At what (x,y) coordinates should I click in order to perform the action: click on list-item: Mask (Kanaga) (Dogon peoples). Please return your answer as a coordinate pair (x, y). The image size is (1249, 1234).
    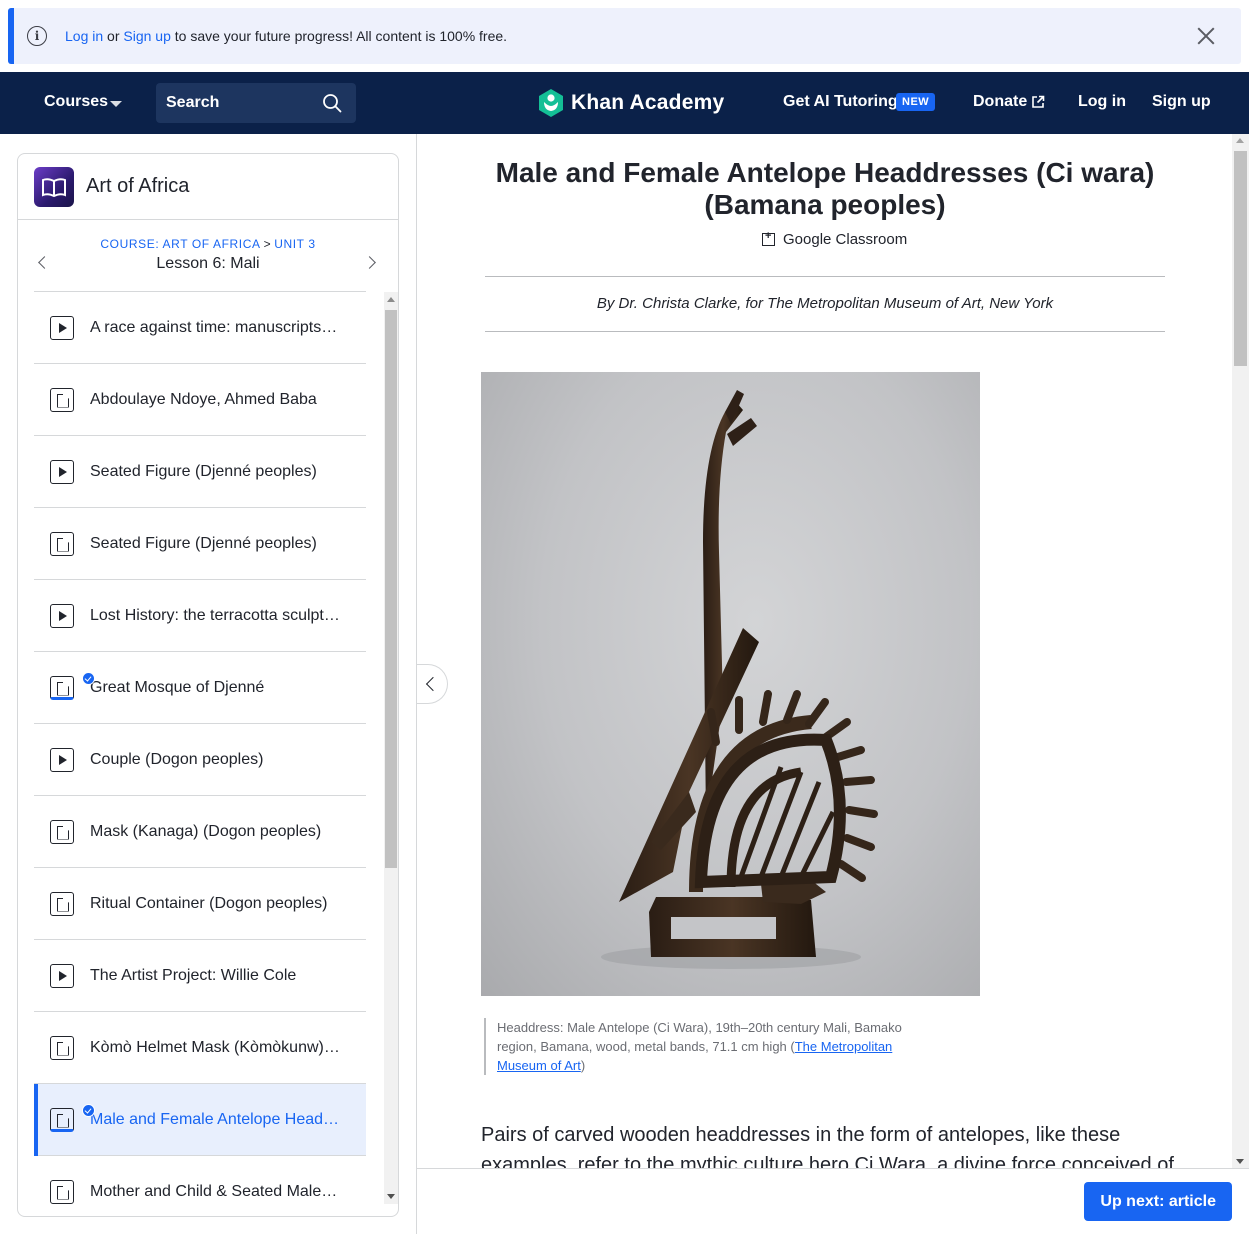
    Looking at the image, I should click on (200, 832).